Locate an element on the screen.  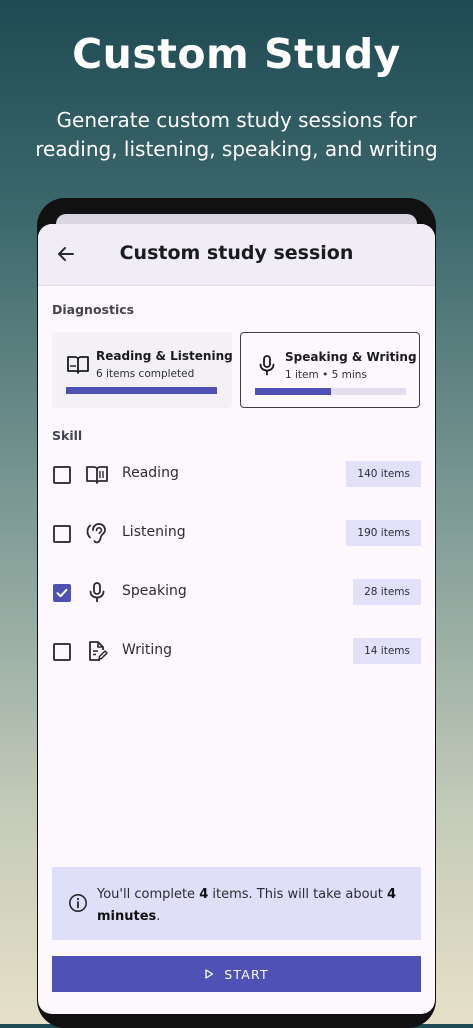
summary-item-count: 4 is located at coordinates (204, 894).